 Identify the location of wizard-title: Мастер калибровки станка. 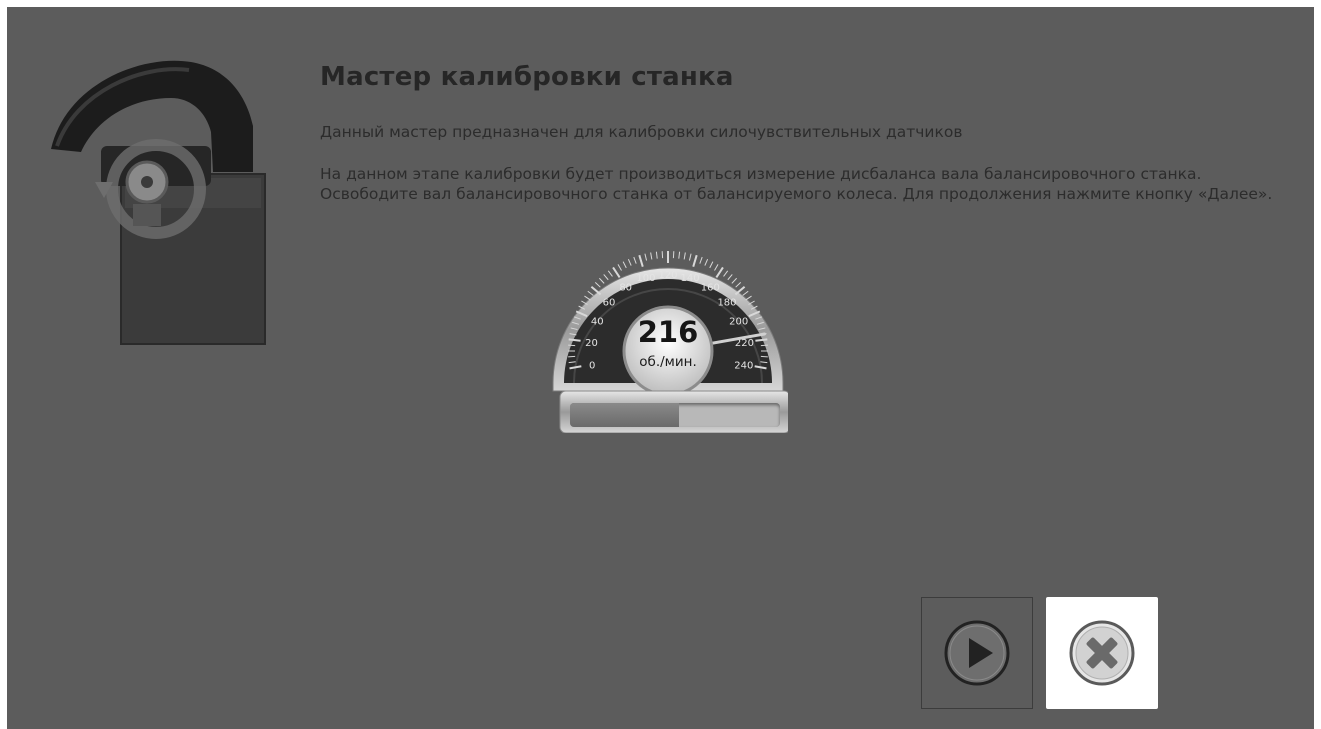
(527, 77).